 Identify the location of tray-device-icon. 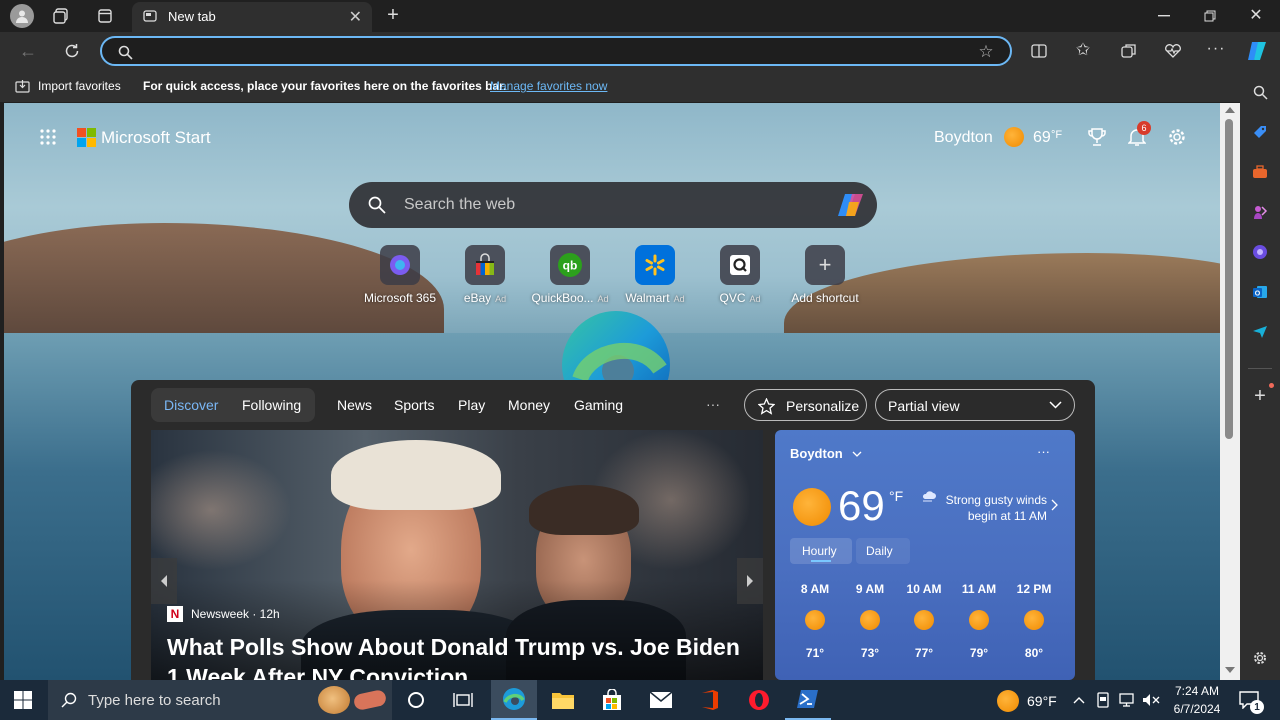
(1103, 700).